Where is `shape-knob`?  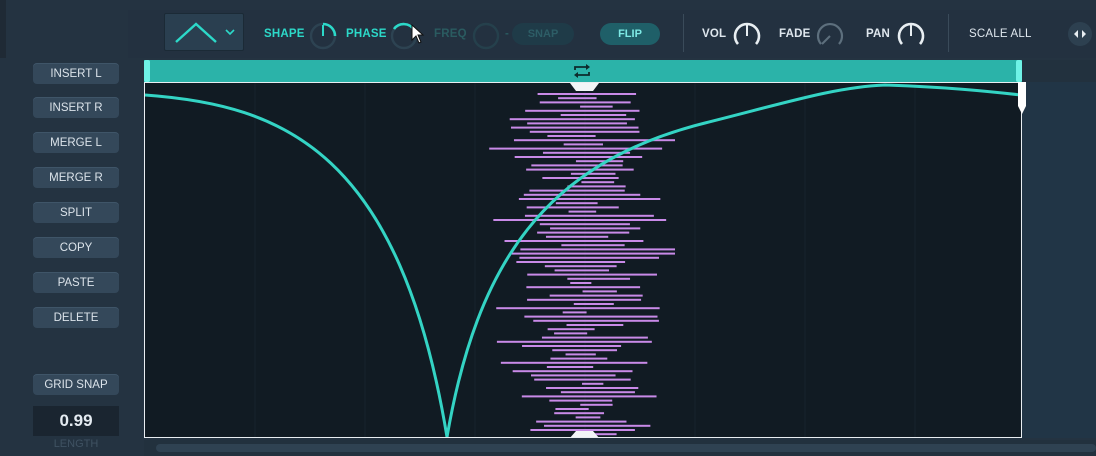 shape-knob is located at coordinates (323, 36).